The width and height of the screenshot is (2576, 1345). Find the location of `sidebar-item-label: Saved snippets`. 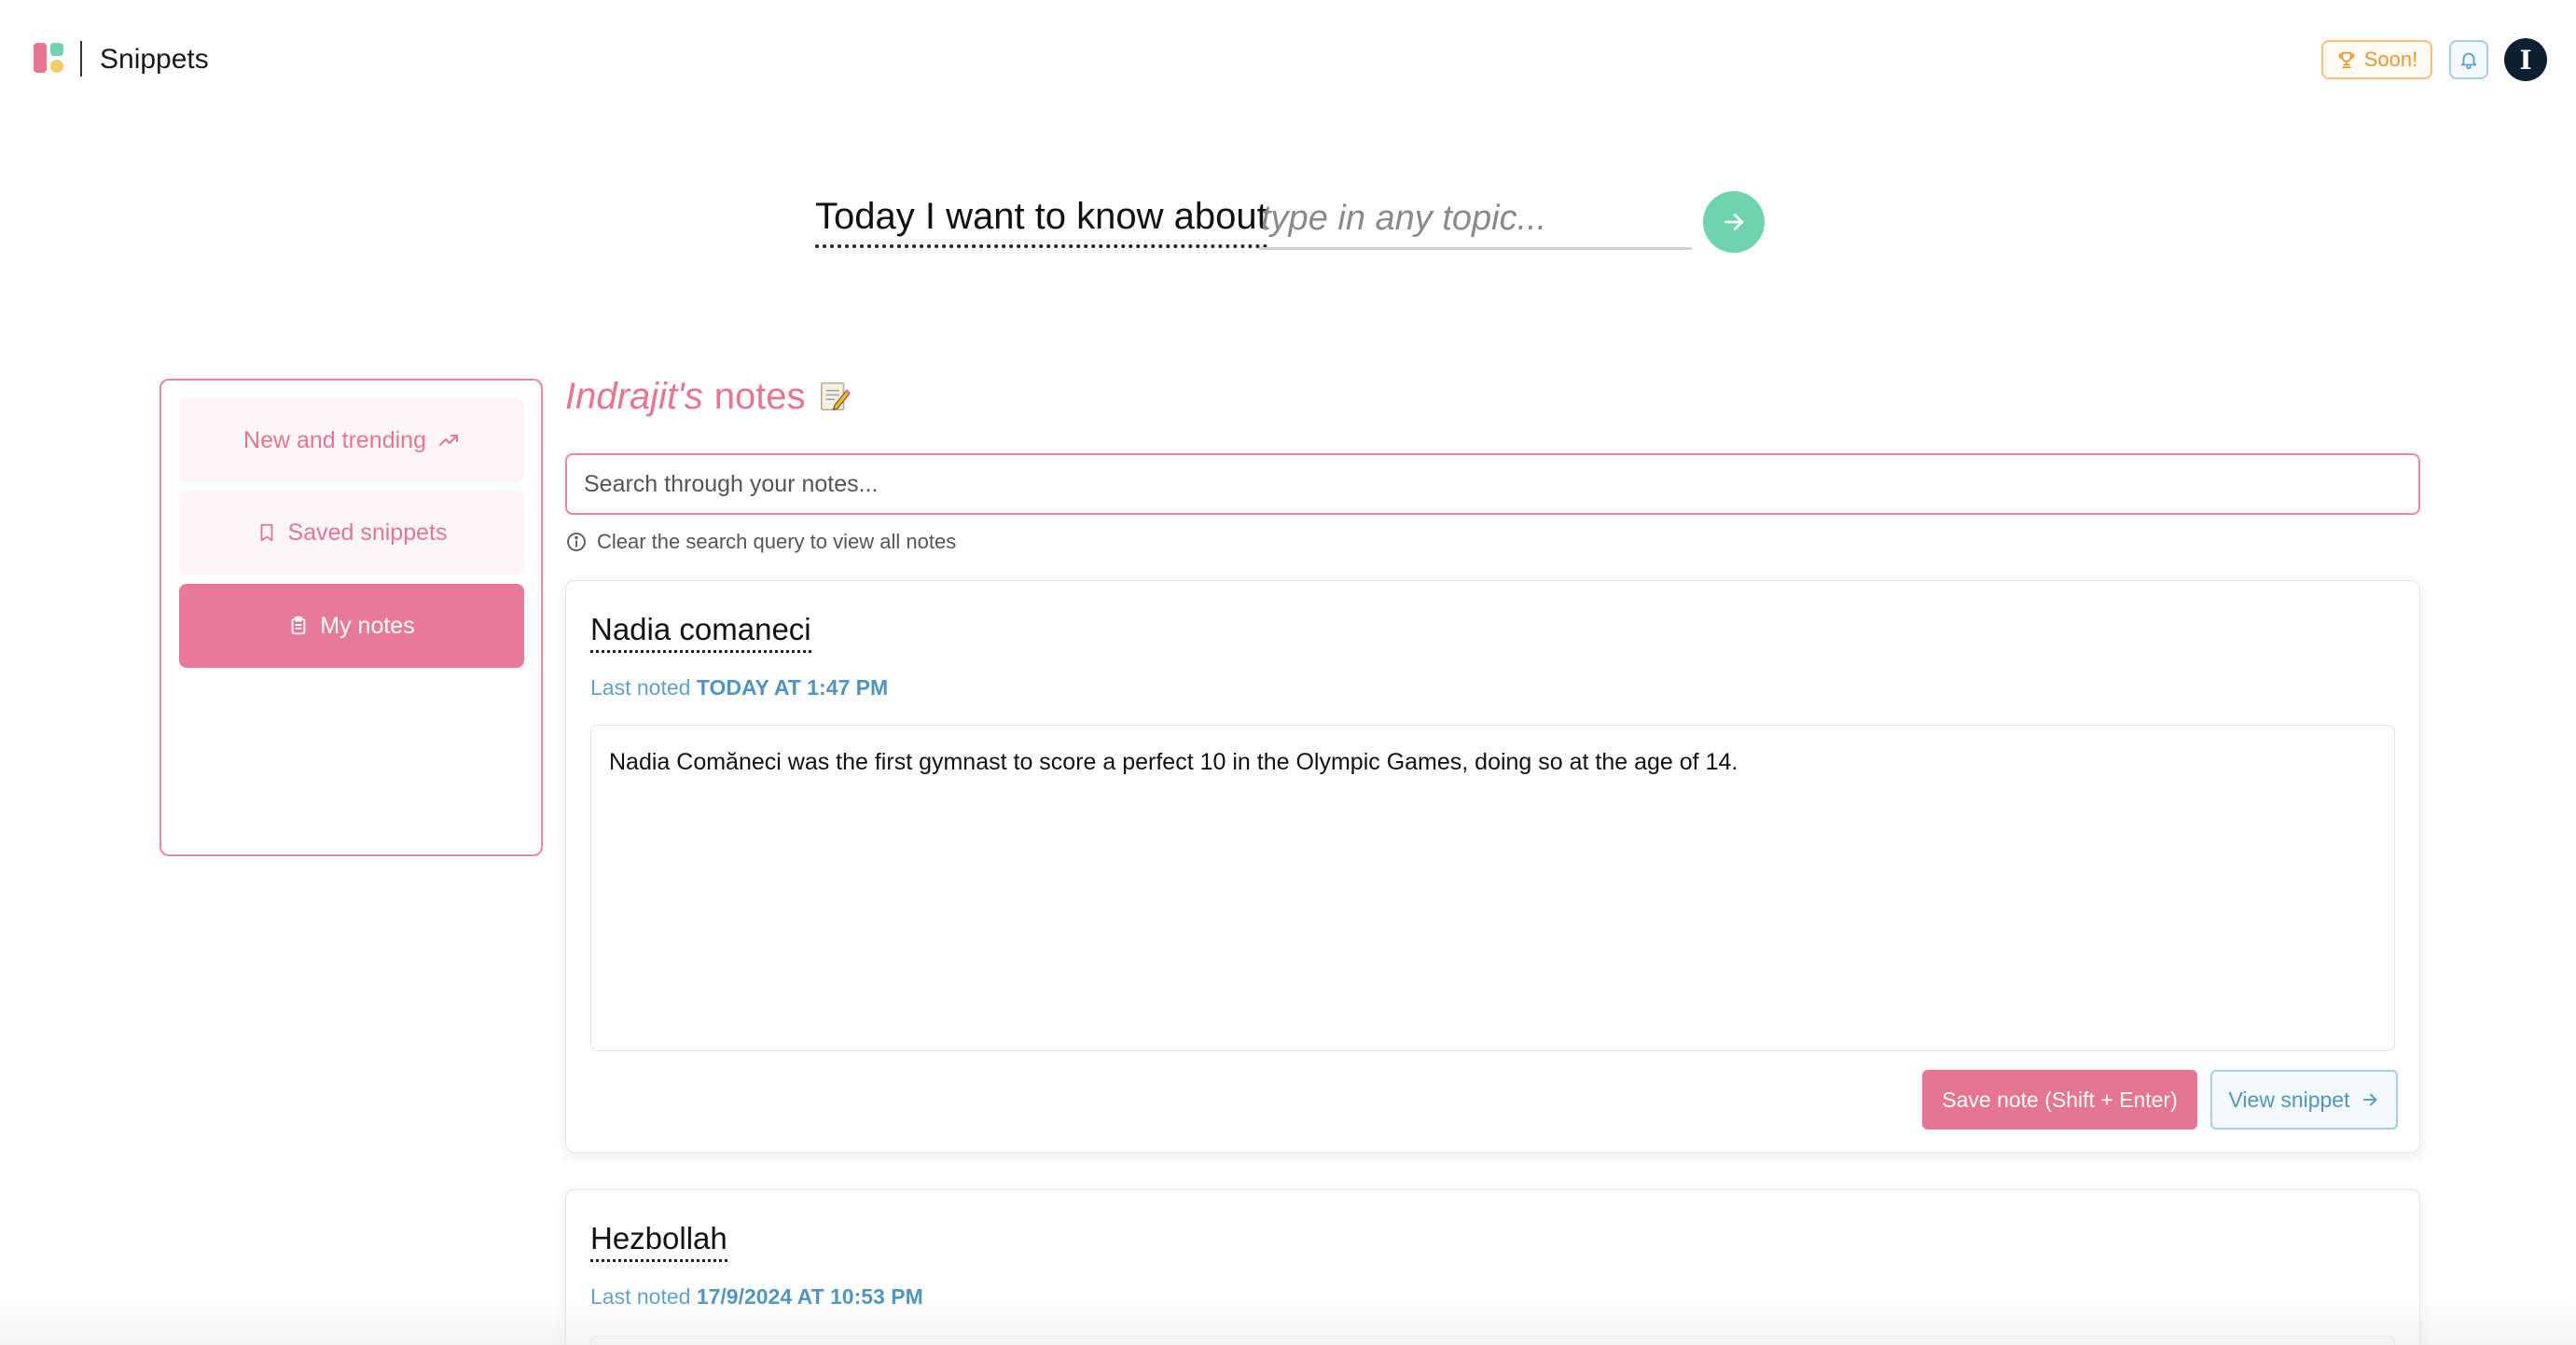

sidebar-item-label: Saved snippets is located at coordinates (367, 532).